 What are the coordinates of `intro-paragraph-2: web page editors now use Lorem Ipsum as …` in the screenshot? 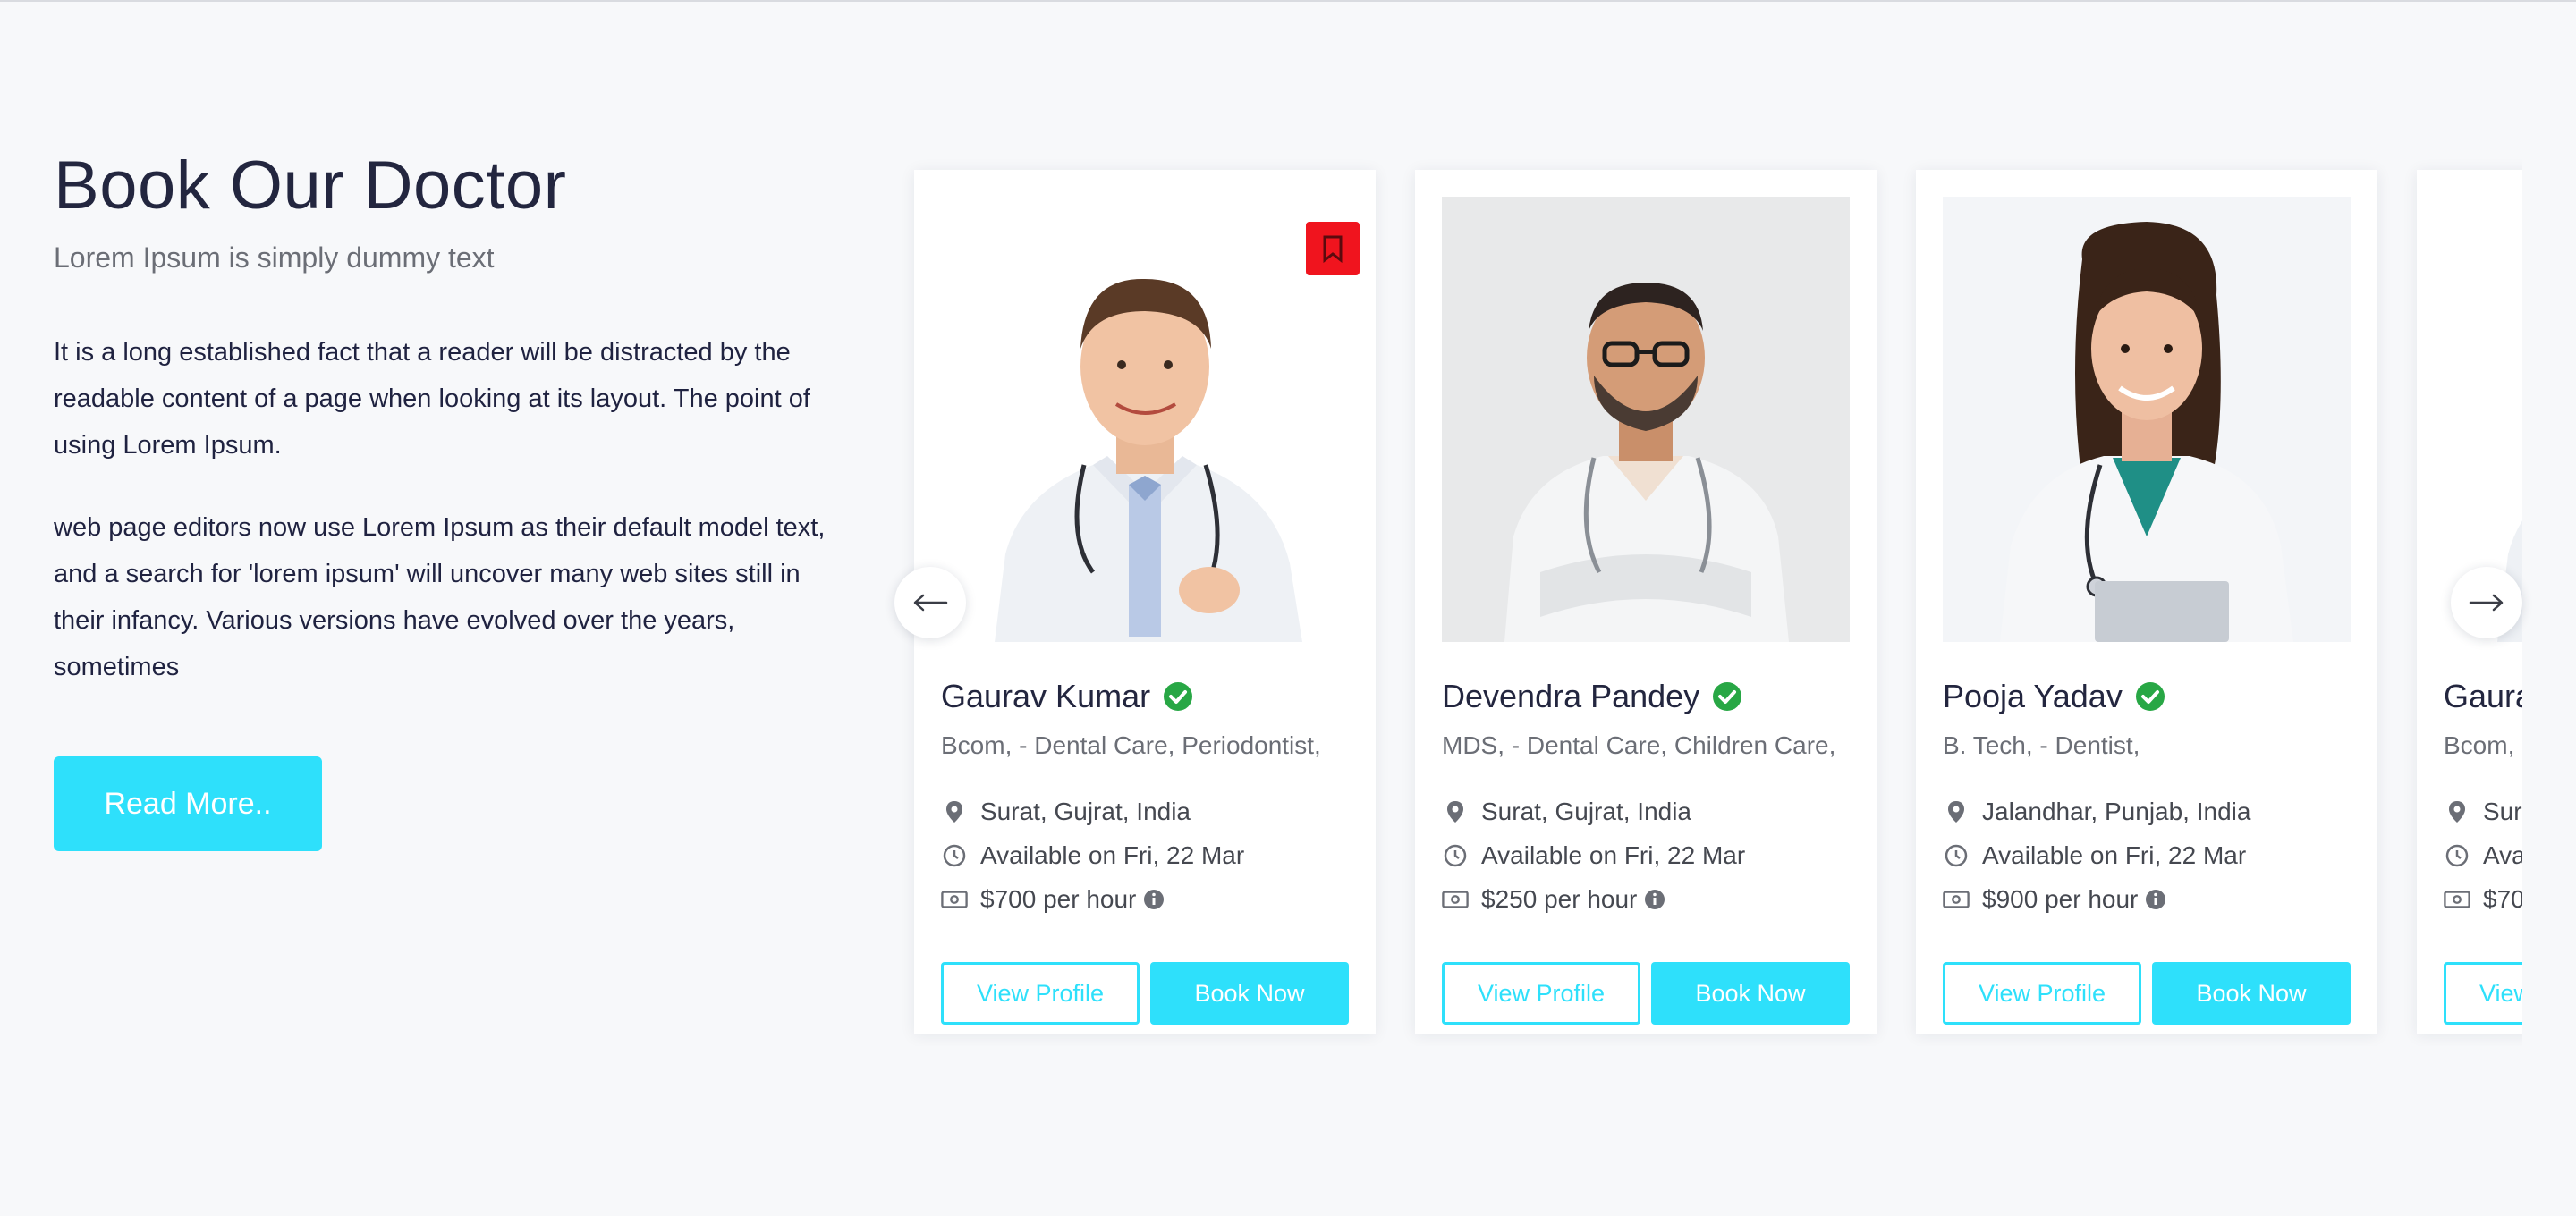 It's located at (440, 597).